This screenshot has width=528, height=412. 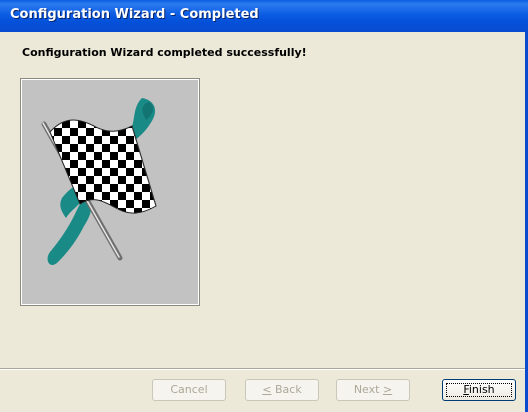 What do you see at coordinates (368, 389) in the screenshot?
I see `next-label: Next` at bounding box center [368, 389].